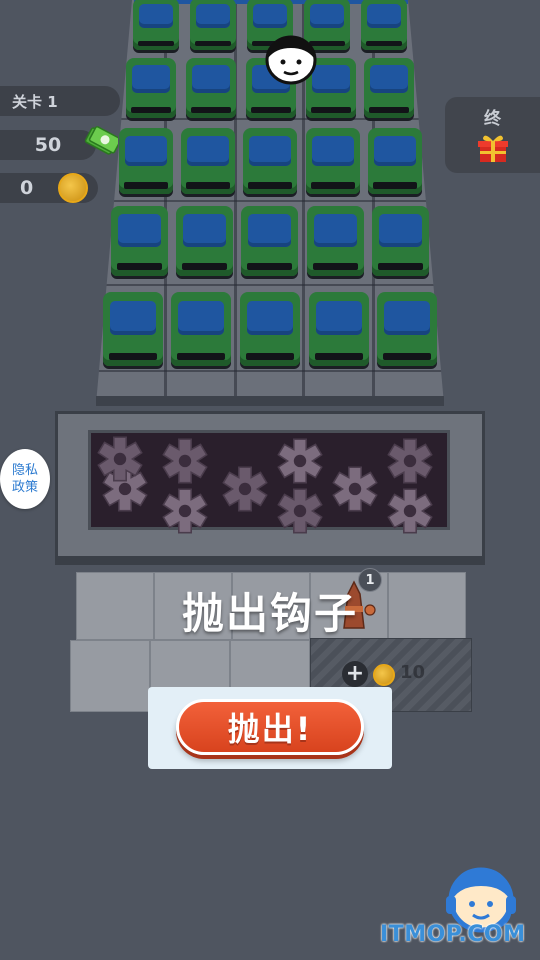 This screenshot has width=540, height=960. Describe the element at coordinates (35, 101) in the screenshot. I see `level-label: 关卡 1` at that location.